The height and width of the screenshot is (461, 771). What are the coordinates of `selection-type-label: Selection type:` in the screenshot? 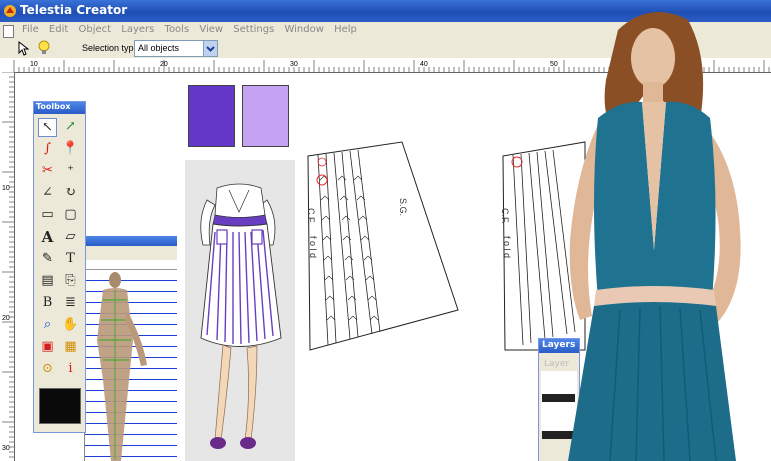 It's located at (112, 48).